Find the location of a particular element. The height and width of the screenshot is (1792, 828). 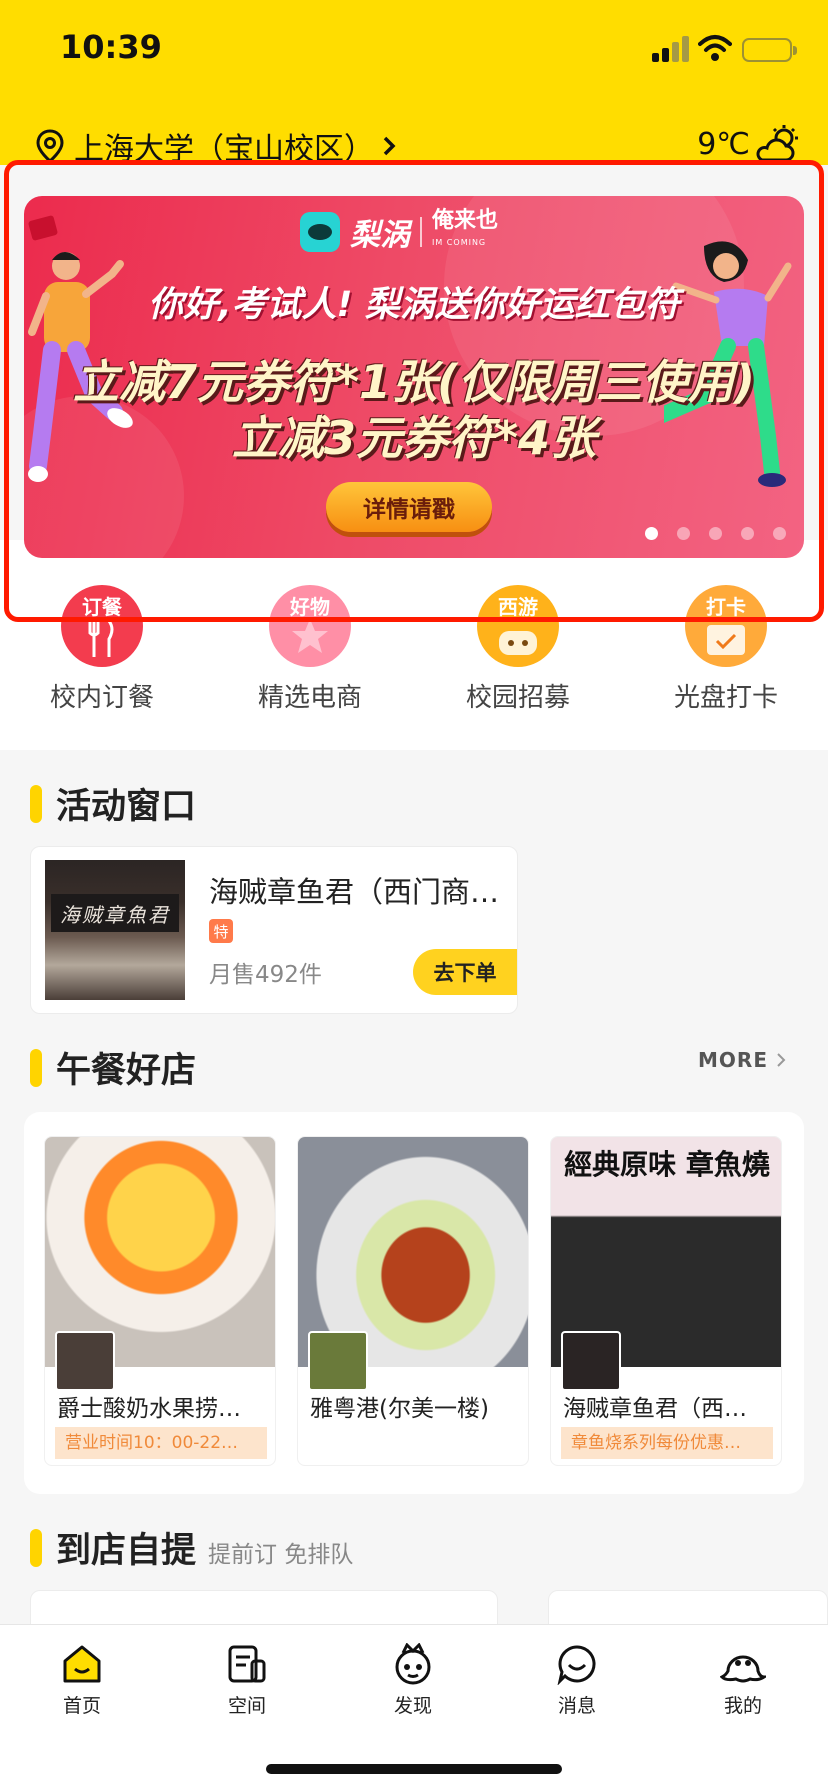

tab-home: 首页 is located at coordinates (82, 1680).